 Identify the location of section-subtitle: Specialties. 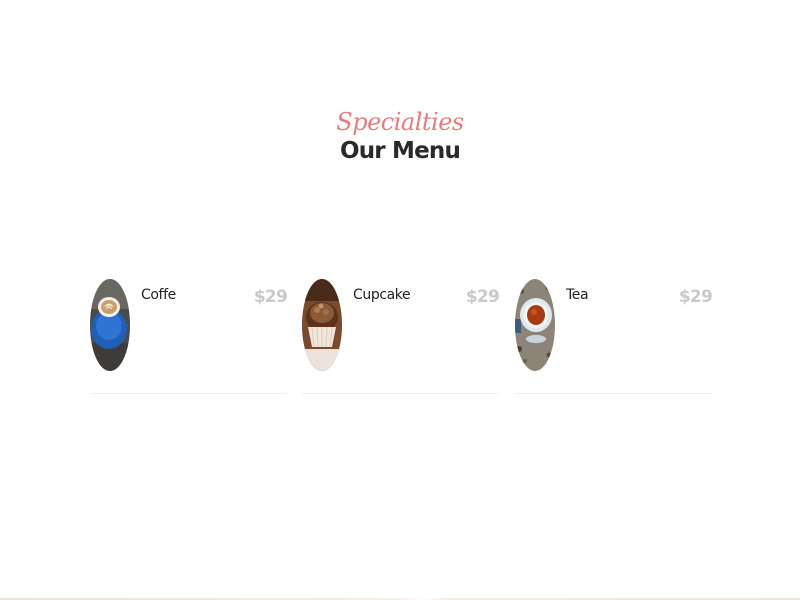
(400, 122).